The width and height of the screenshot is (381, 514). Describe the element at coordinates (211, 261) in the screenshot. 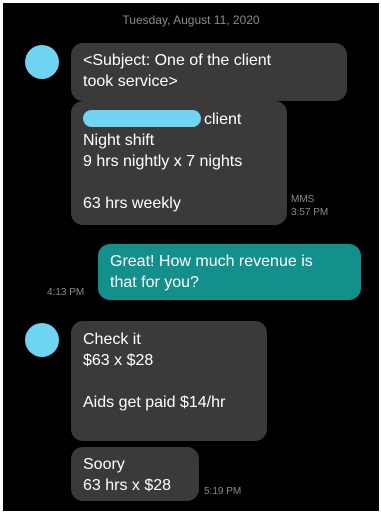

I see `message-text: Great! How much revenue is` at that location.